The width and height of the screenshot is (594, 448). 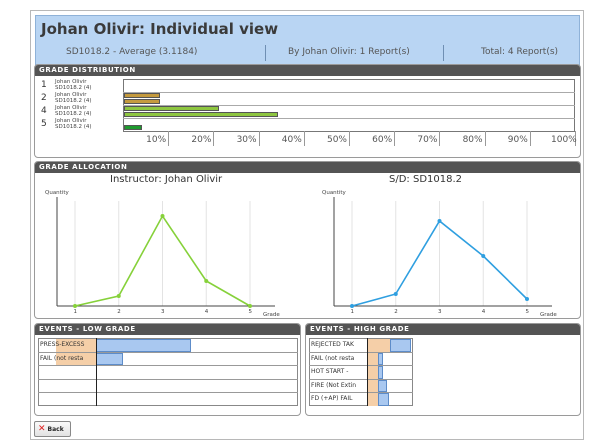 What do you see at coordinates (517, 140) in the screenshot?
I see `x-tick-label: 90%` at bounding box center [517, 140].